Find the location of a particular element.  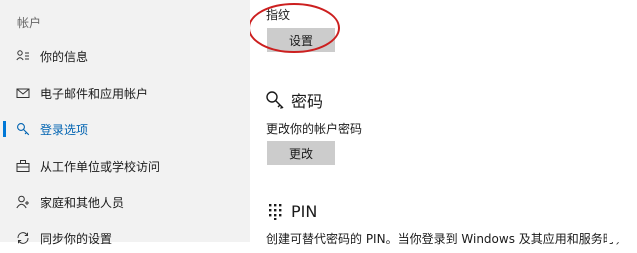

person-card-icon is located at coordinates (23, 56).